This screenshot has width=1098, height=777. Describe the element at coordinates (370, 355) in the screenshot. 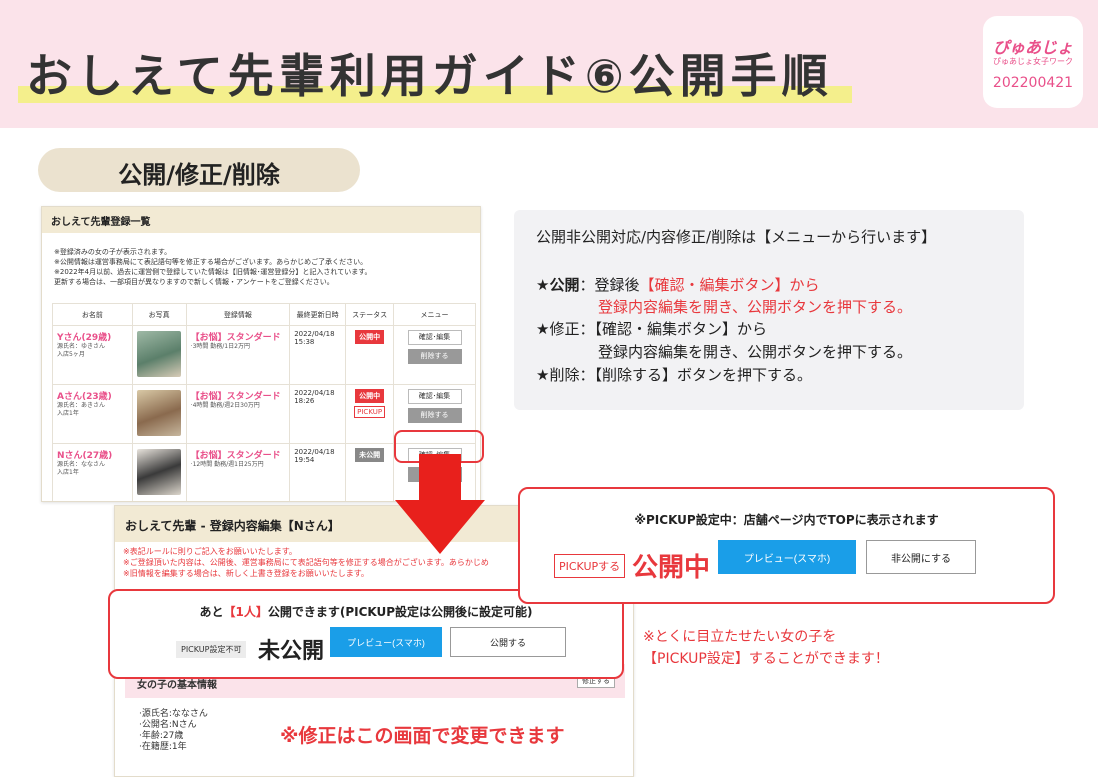

I see `status-cell: 公開中` at that location.